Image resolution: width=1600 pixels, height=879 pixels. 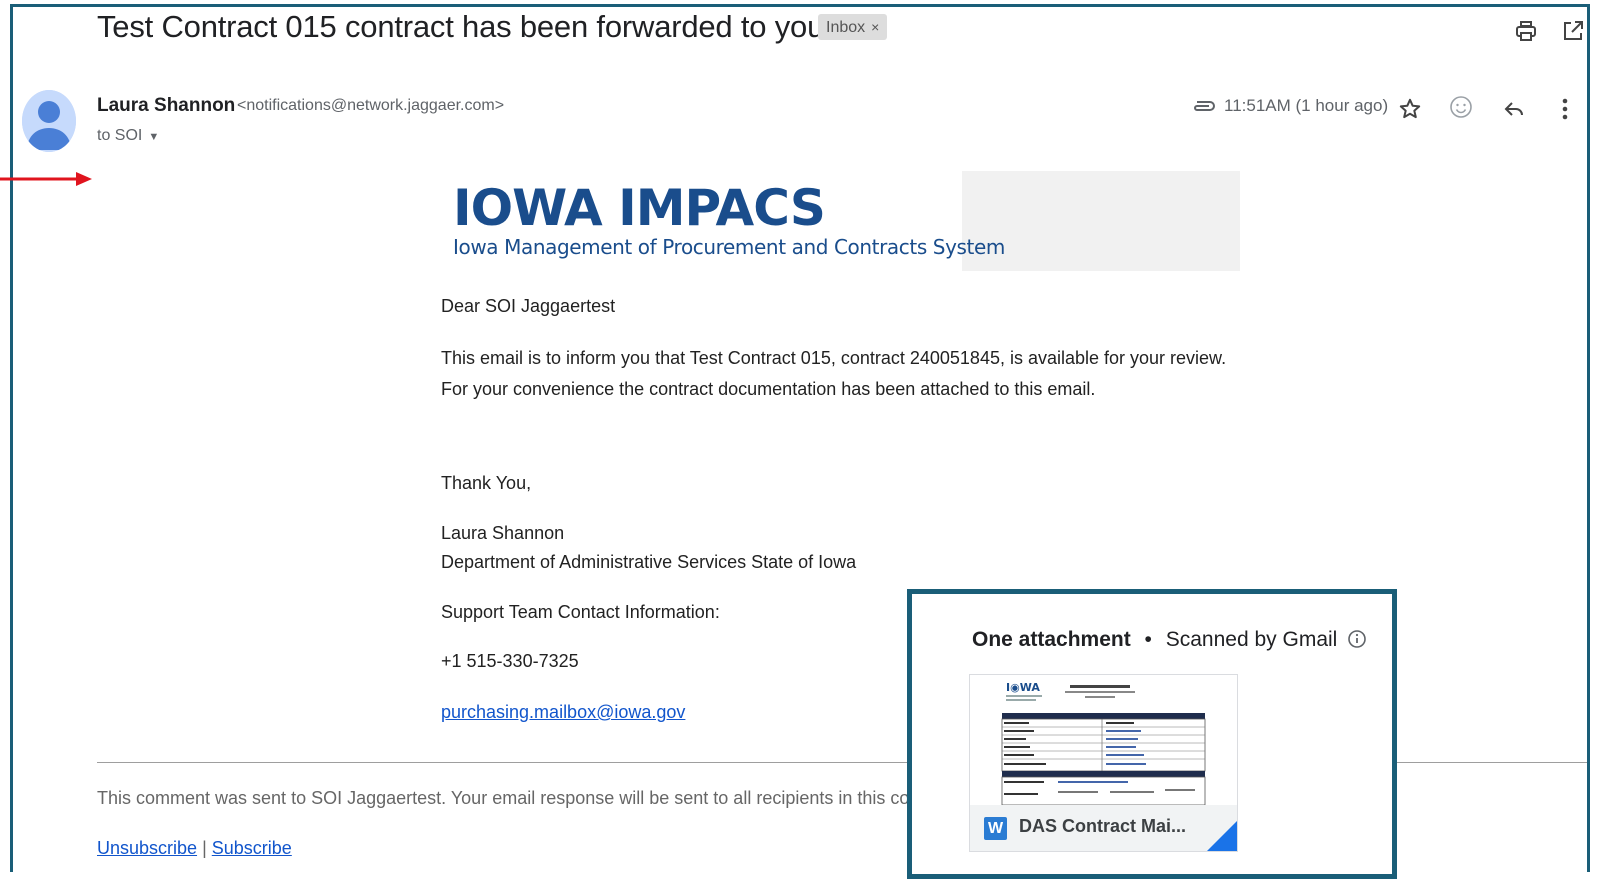 What do you see at coordinates (120, 135) in the screenshot?
I see `recipients-text: to SOI` at bounding box center [120, 135].